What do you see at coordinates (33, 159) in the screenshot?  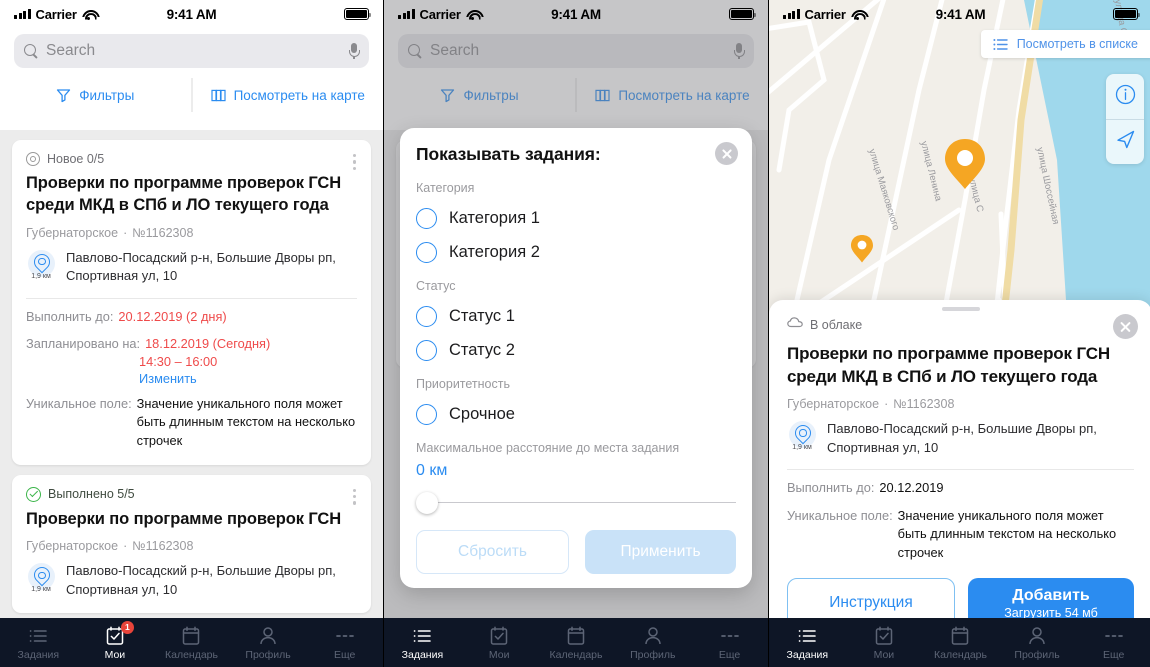 I see `status-new-icon` at bounding box center [33, 159].